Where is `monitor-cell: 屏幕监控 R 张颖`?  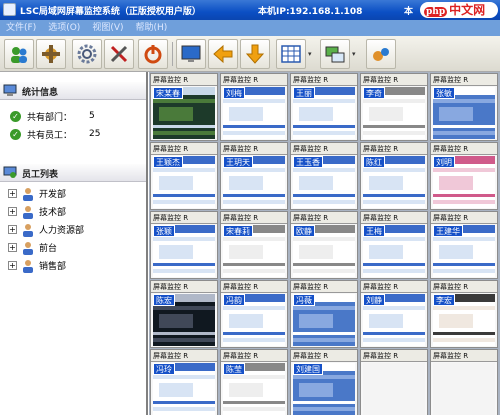
monitor-cell: 屏幕监控 R 张颖 is located at coordinates (184, 245).